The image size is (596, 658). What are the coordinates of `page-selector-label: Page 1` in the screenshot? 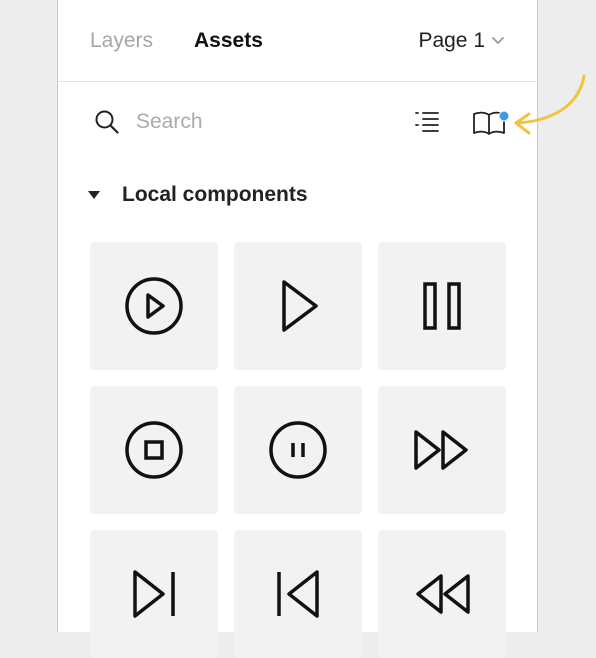 It's located at (451, 40).